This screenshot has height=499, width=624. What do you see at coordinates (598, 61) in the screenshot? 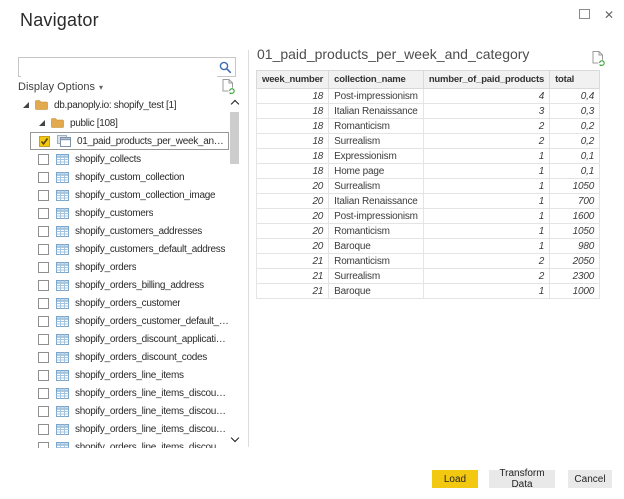
I see `refresh-preview-icon` at bounding box center [598, 61].